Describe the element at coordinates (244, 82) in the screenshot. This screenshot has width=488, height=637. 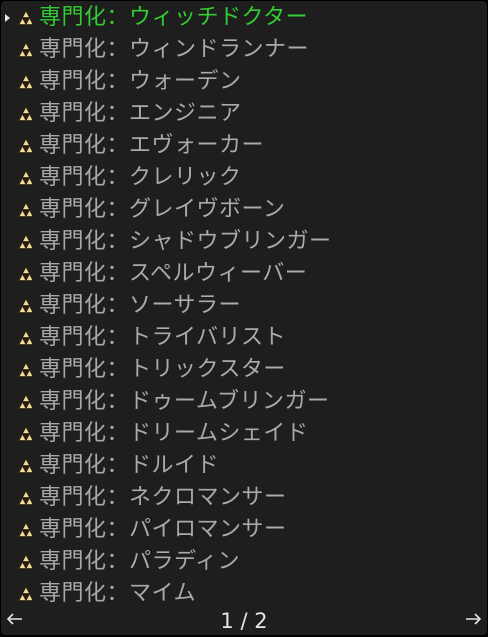
I see `list-item: 専門化：ウォーデン` at that location.